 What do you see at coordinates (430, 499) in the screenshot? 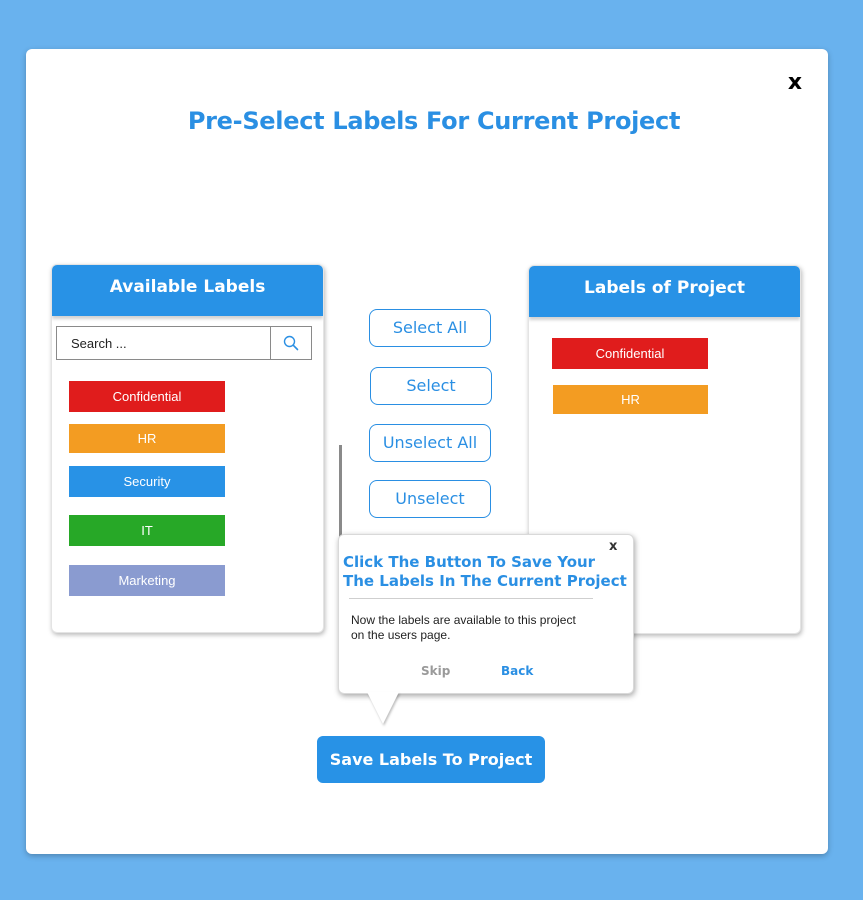
I see `unselect-button: Unselect` at bounding box center [430, 499].